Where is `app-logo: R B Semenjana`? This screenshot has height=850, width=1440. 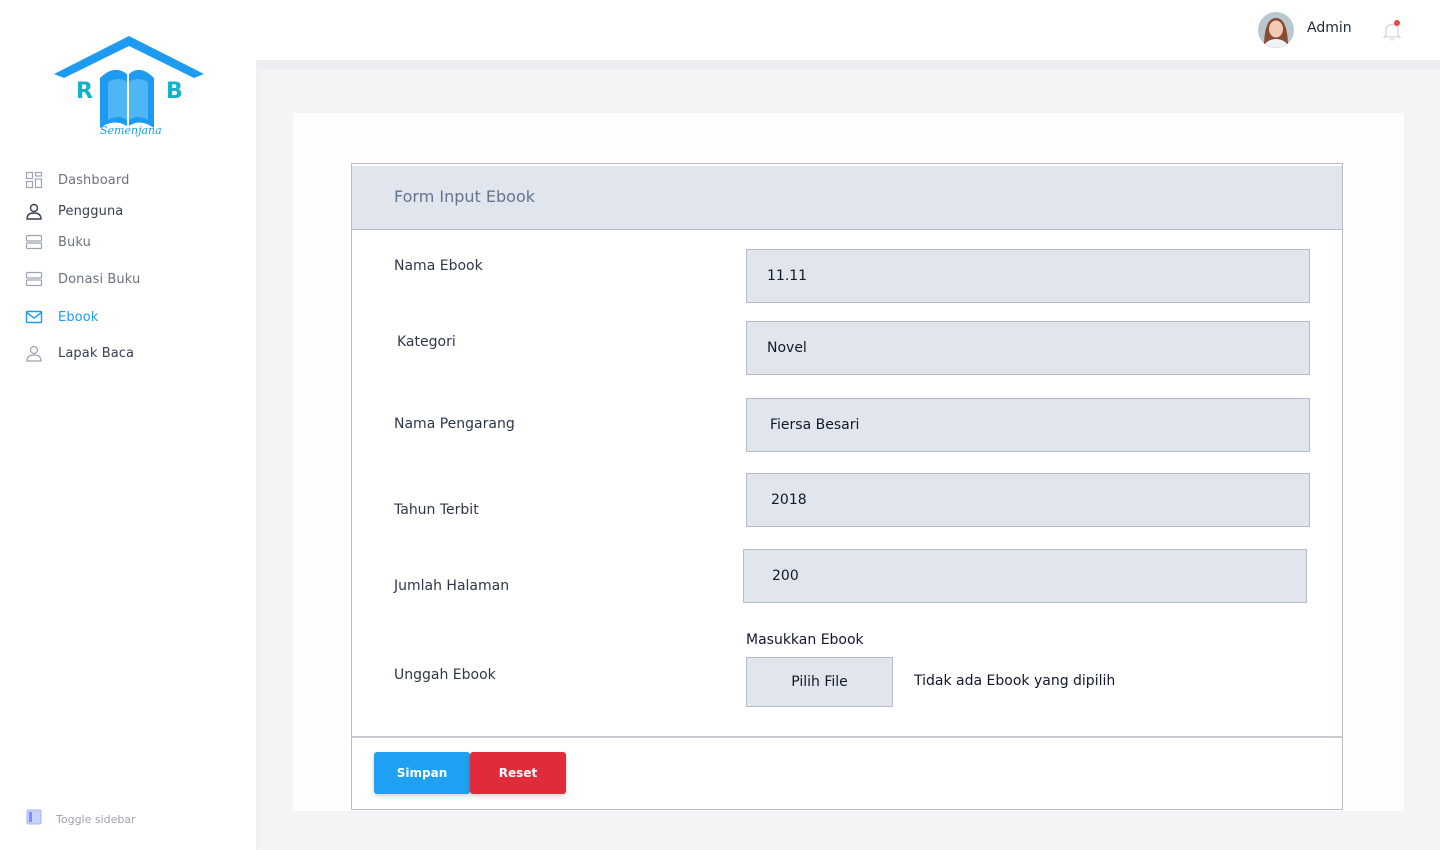
app-logo: R B Semenjana is located at coordinates (129, 88).